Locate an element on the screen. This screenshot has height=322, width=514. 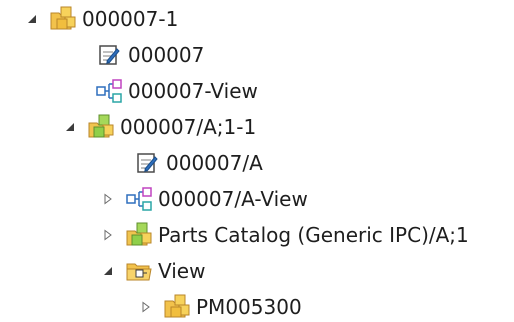
tree-node-000007-a: 000007/A is located at coordinates (185, 163).